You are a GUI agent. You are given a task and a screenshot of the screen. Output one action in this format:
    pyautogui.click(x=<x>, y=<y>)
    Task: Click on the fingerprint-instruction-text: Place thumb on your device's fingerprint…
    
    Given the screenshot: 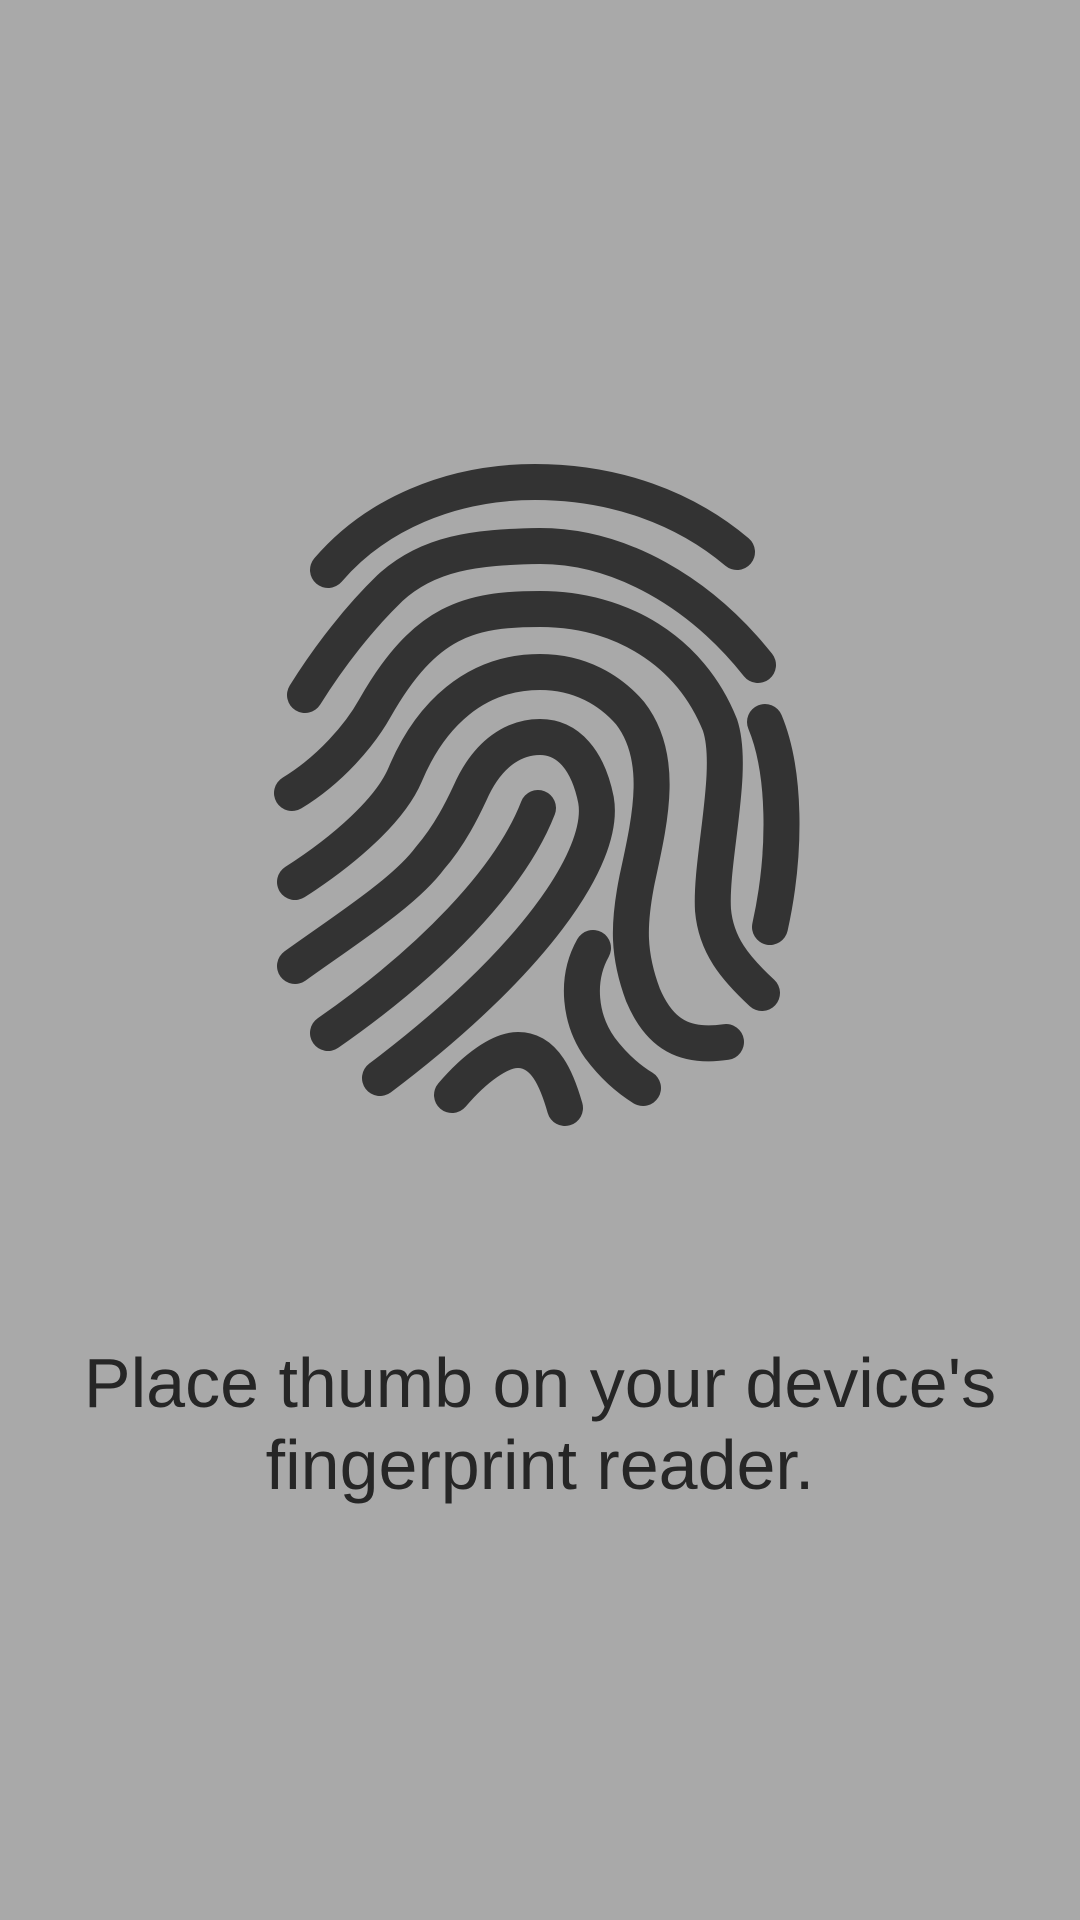 What is the action you would take?
    pyautogui.click(x=540, y=1424)
    